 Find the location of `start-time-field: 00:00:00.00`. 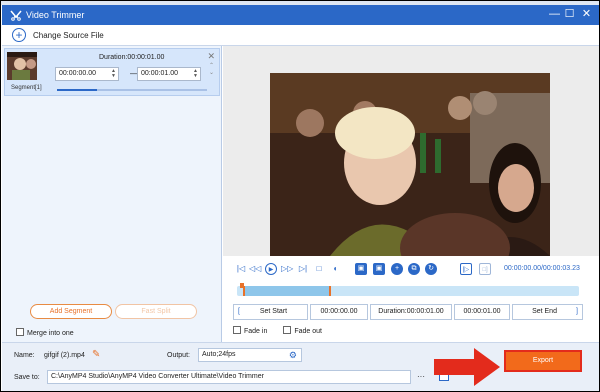

start-time-field: 00:00:00.00 is located at coordinates (339, 312).